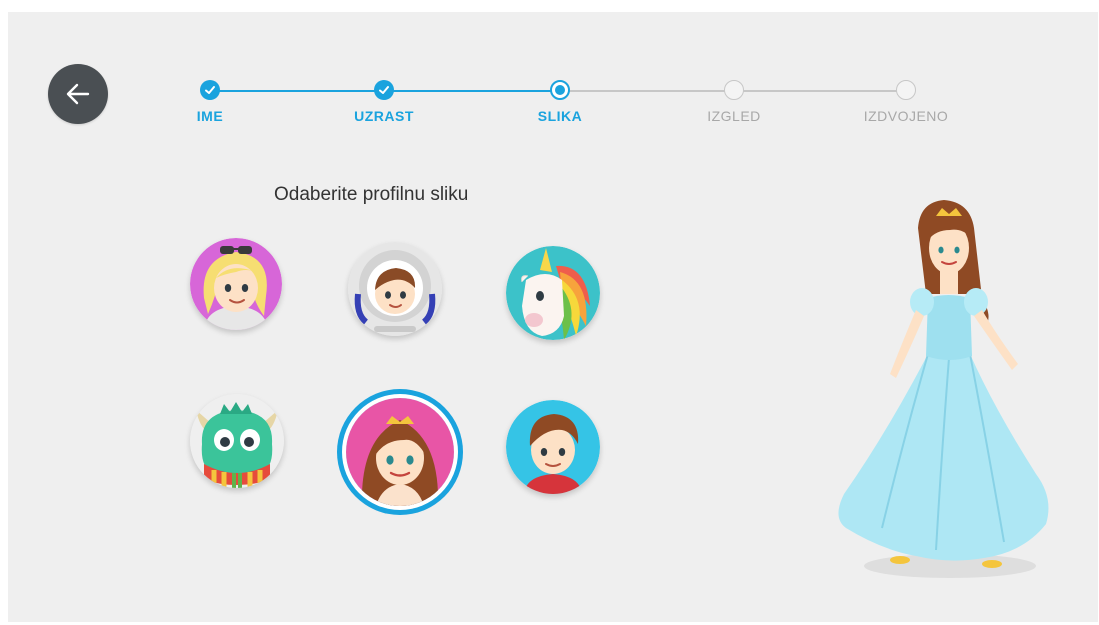 The height and width of the screenshot is (625, 1099). I want to click on avatar-prompt: Odaberite profilnu sliku, so click(371, 194).